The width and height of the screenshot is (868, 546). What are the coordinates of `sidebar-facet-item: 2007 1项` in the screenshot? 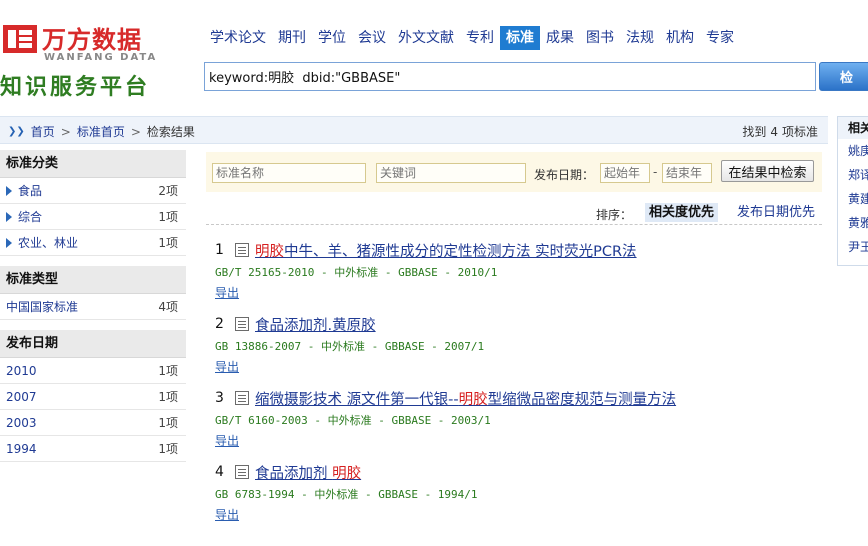 It's located at (93, 397).